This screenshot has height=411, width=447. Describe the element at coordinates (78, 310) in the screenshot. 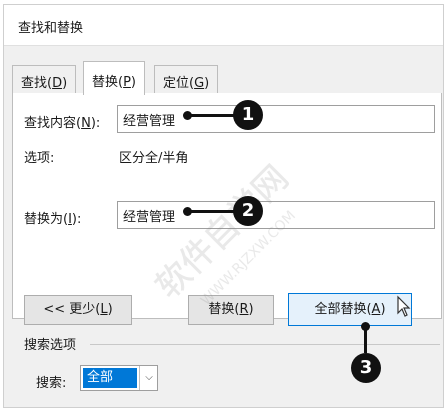

I see `less-button: << 更少(L)` at that location.